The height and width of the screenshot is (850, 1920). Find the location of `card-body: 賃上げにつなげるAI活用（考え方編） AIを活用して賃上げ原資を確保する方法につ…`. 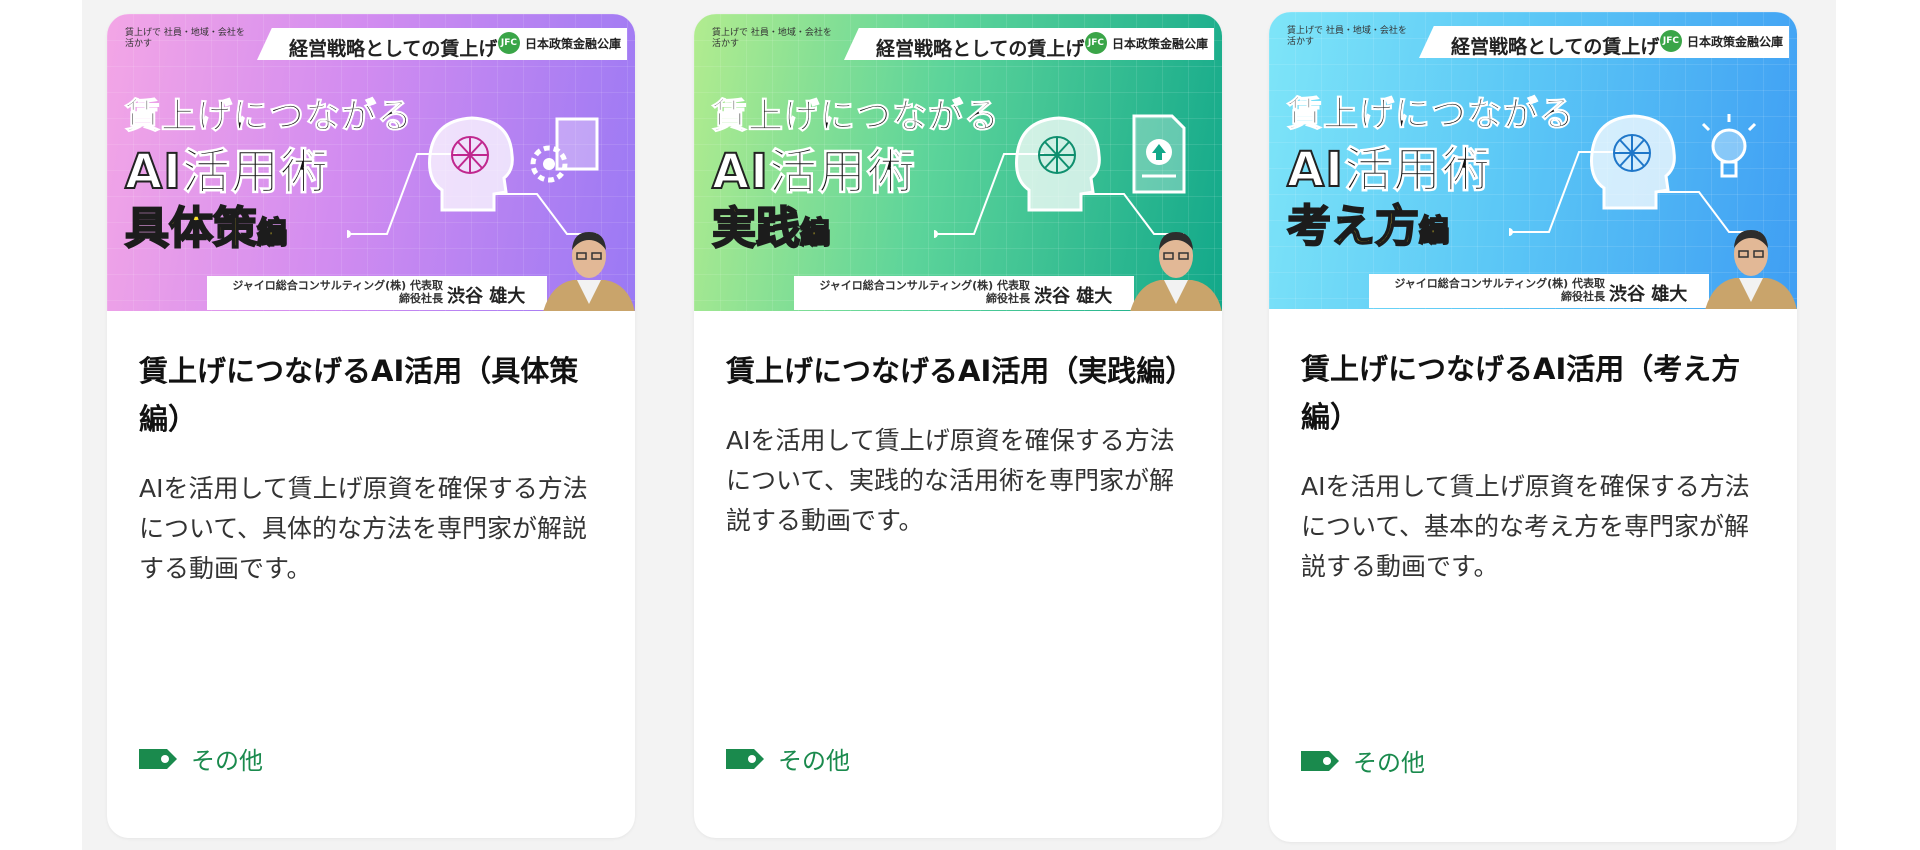

card-body: 賃上げにつなげるAI活用（考え方編） AIを活用して賃上げ原資を確保する方法につ… is located at coordinates (1533, 448).